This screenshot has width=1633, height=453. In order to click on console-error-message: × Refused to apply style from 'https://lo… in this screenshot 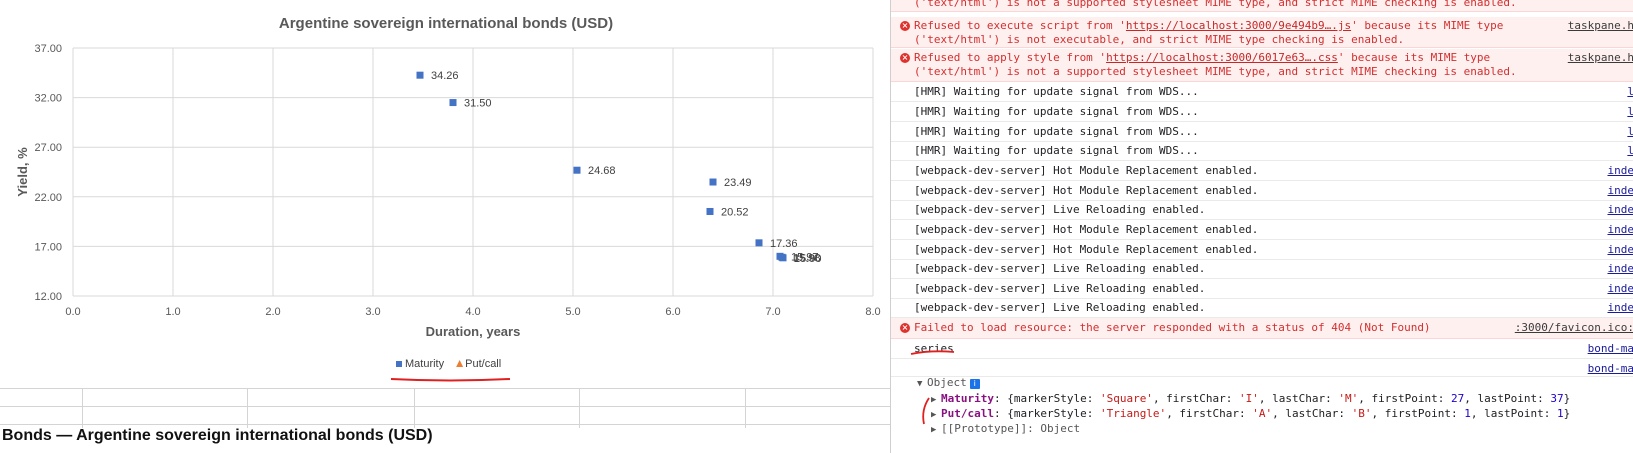, I will do `click(1262, 65)`.